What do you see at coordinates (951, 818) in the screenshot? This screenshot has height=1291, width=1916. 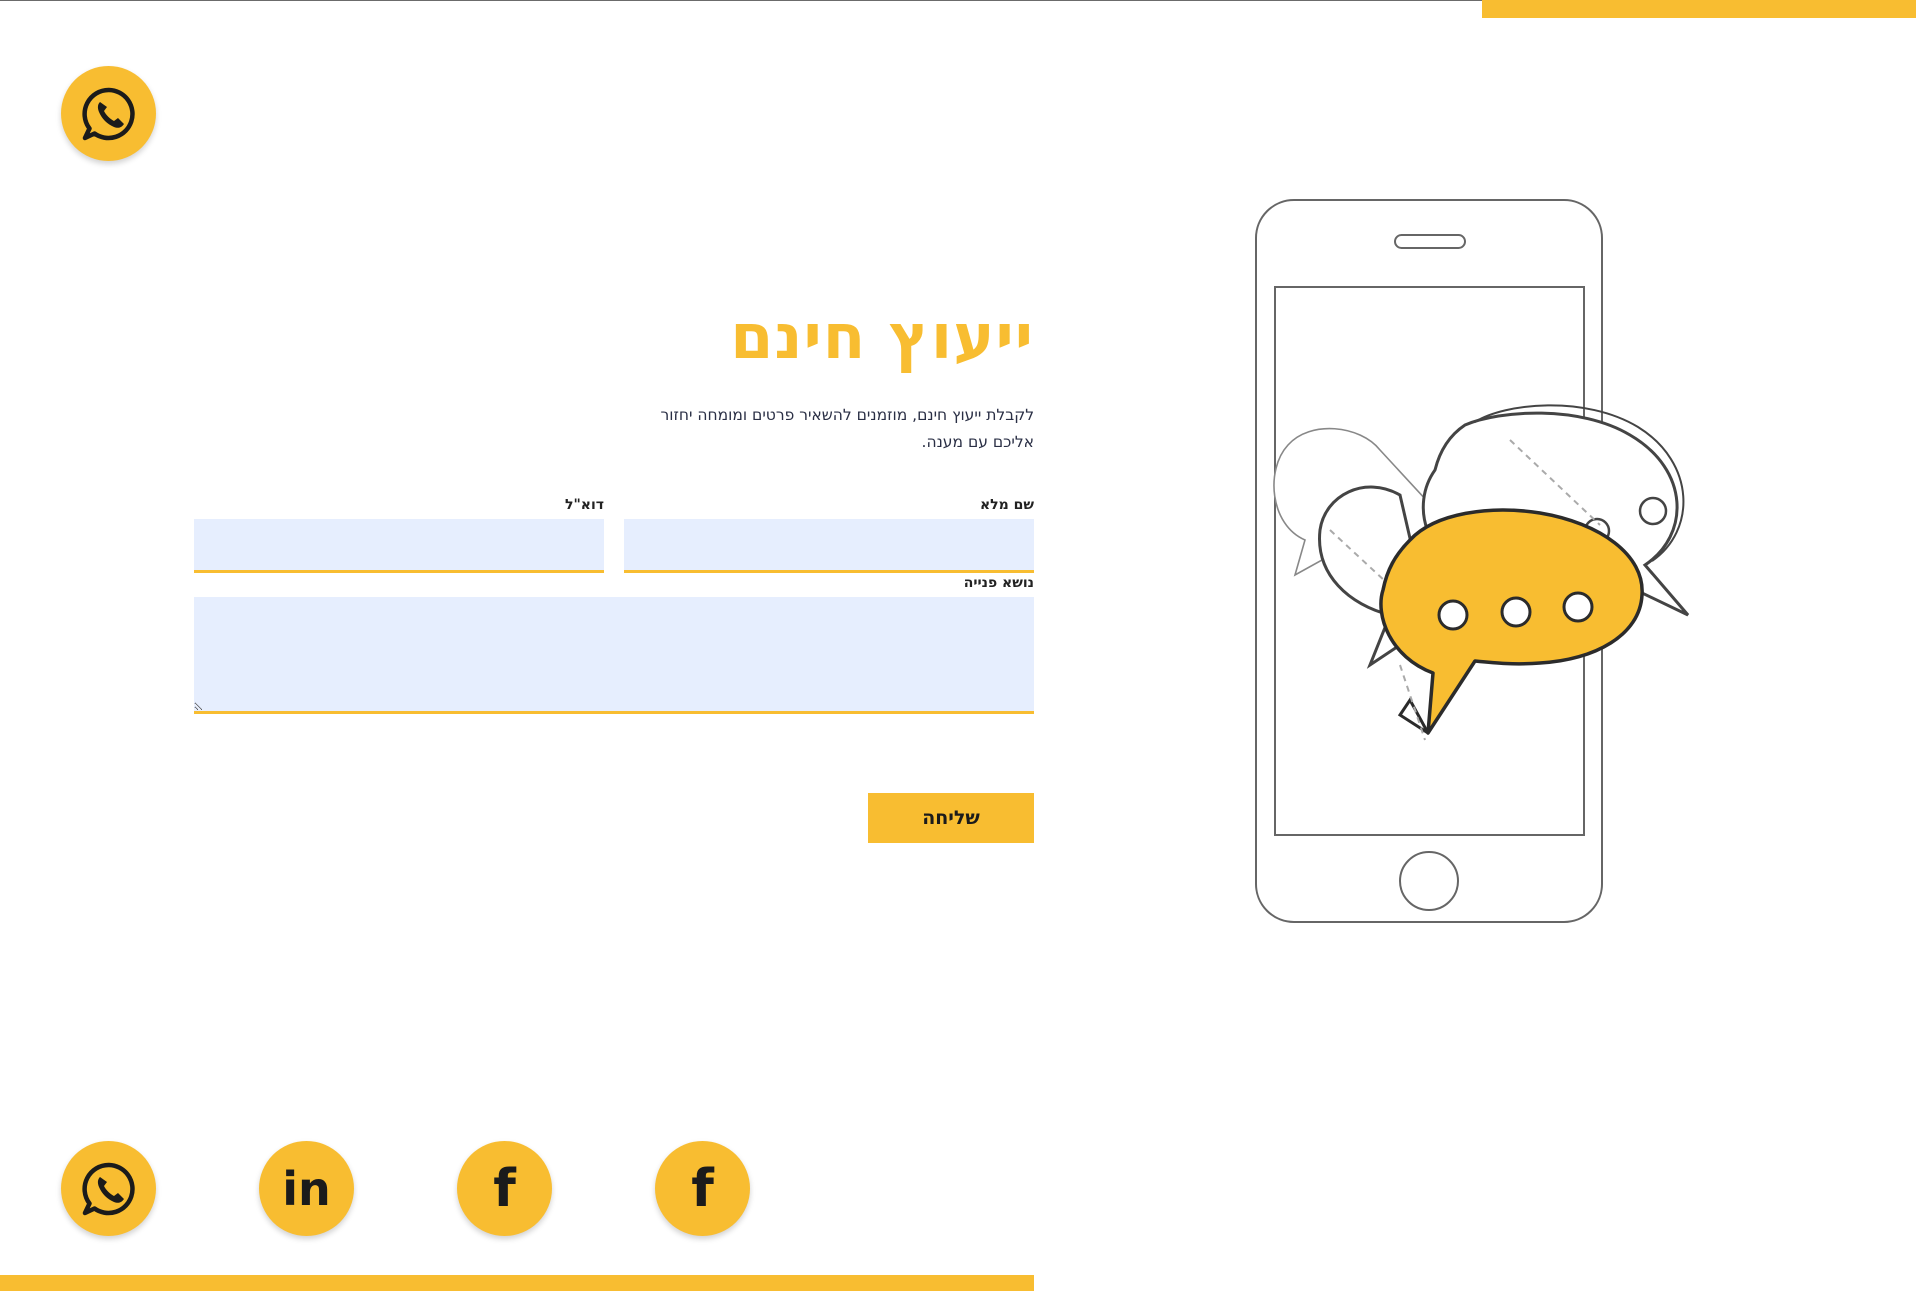 I see `submit-button: שליחה` at bounding box center [951, 818].